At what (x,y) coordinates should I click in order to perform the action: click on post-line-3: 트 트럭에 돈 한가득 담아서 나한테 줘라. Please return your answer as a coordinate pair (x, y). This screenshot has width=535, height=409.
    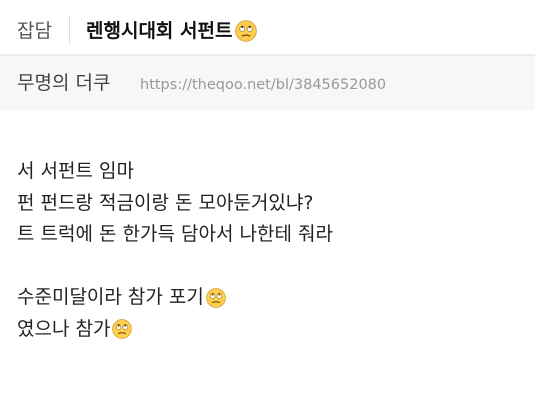
    Looking at the image, I should click on (272, 235).